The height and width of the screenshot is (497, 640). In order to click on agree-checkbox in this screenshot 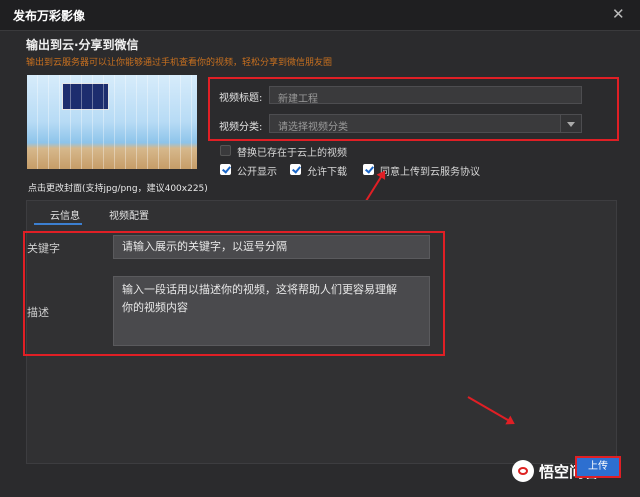, I will do `click(368, 169)`.